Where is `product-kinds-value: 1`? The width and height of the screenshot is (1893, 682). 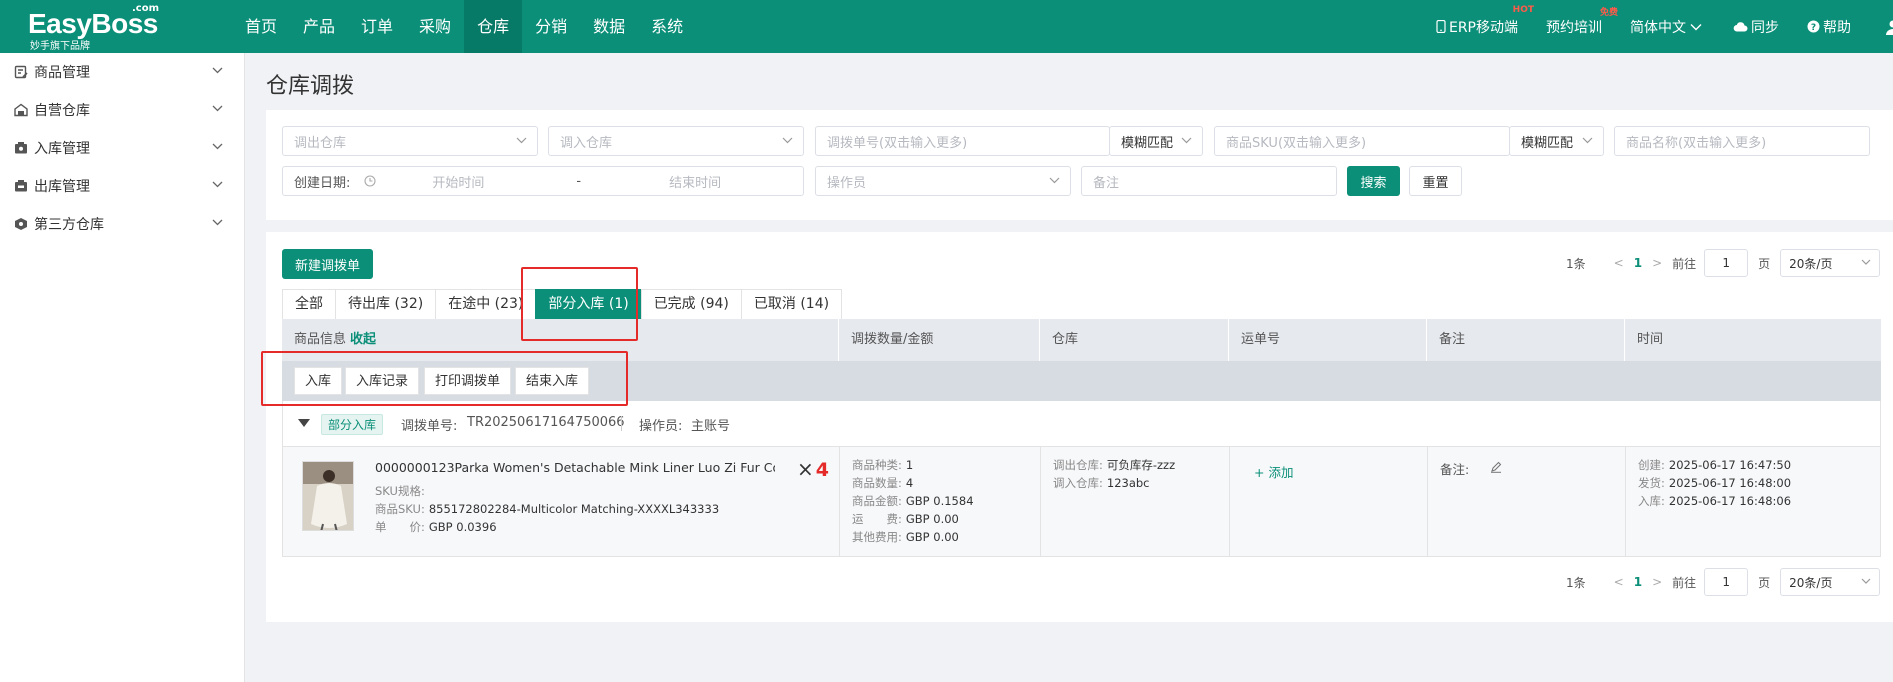
product-kinds-value: 1 is located at coordinates (909, 465).